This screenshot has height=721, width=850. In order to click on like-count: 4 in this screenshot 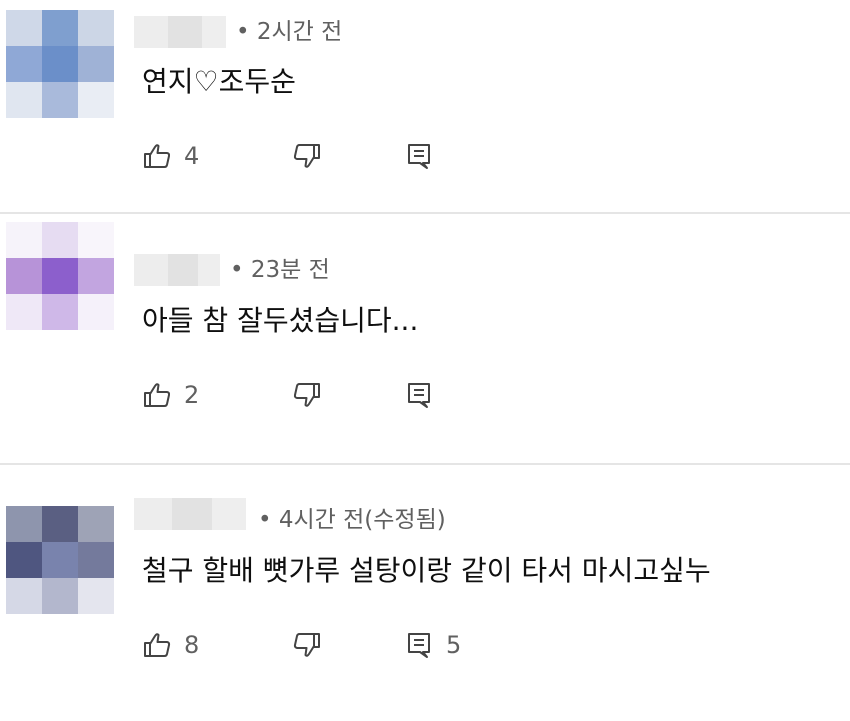, I will do `click(192, 156)`.